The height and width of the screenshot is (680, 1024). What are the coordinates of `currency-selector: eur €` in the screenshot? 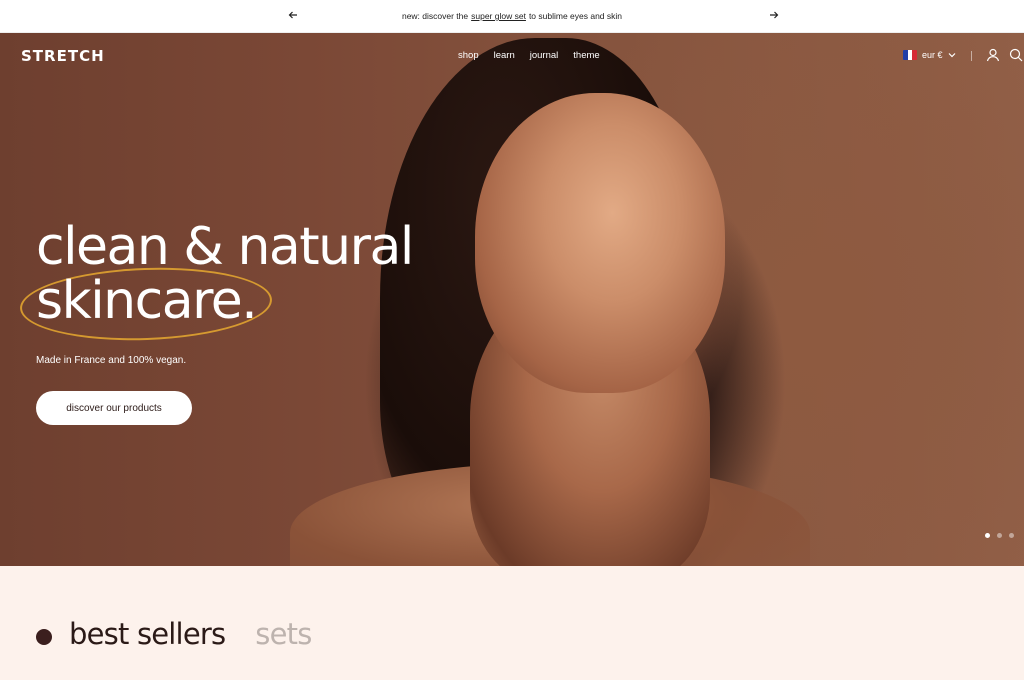 It's located at (929, 55).